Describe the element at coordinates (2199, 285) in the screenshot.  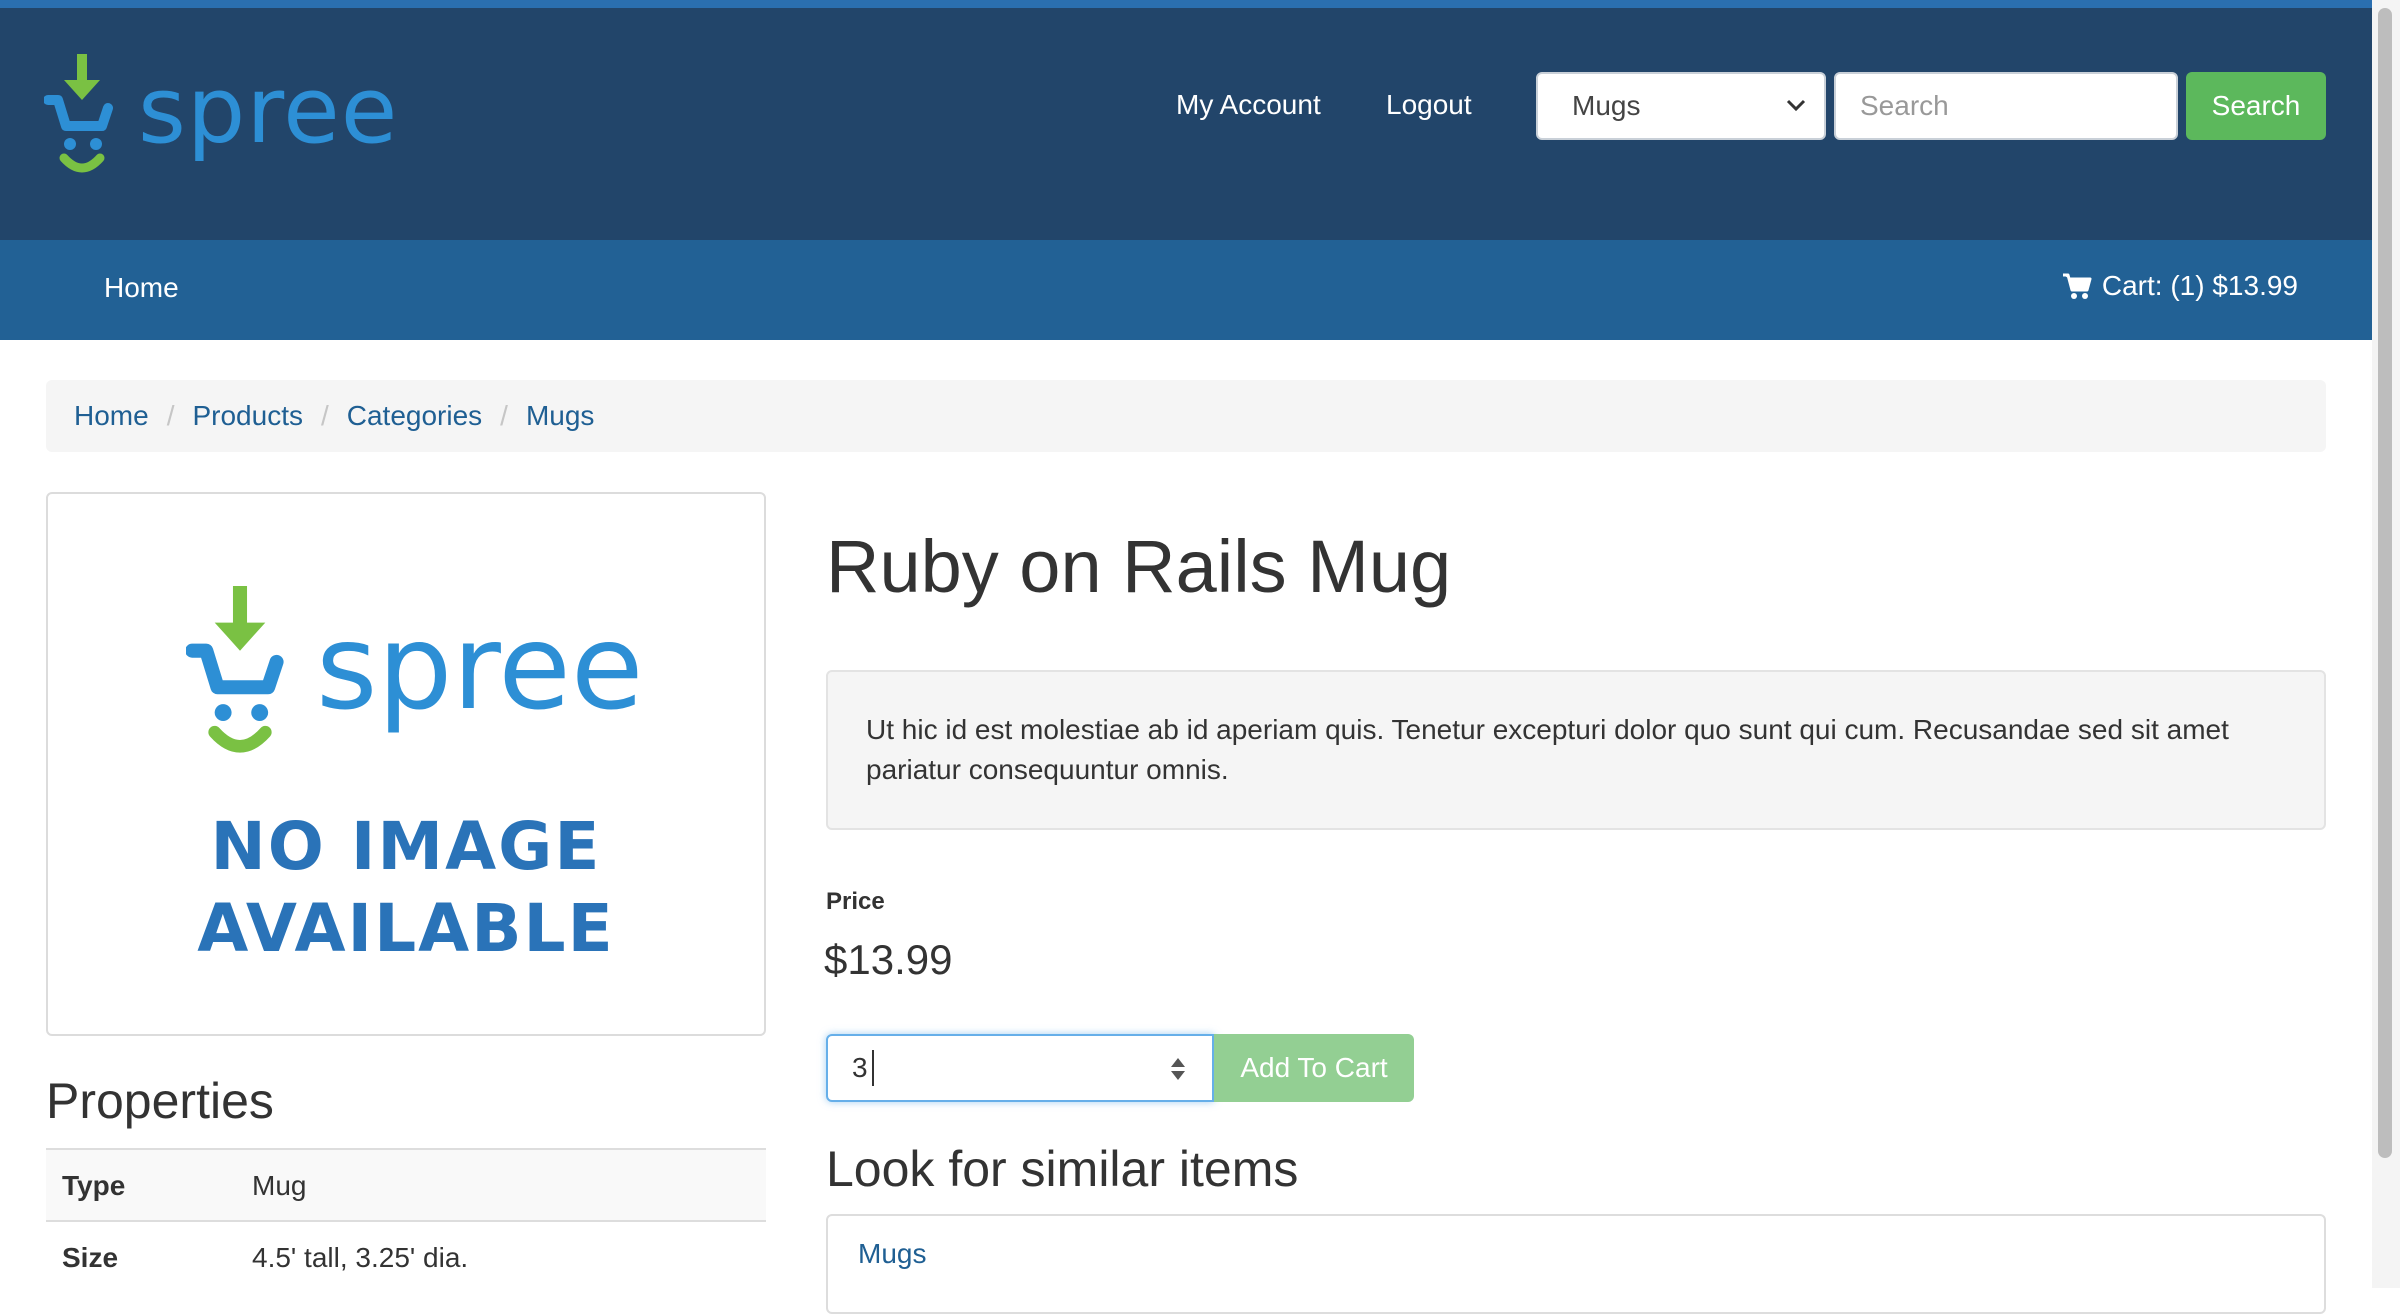
I see `cart-summary: Cart: (1) $13.99` at that location.